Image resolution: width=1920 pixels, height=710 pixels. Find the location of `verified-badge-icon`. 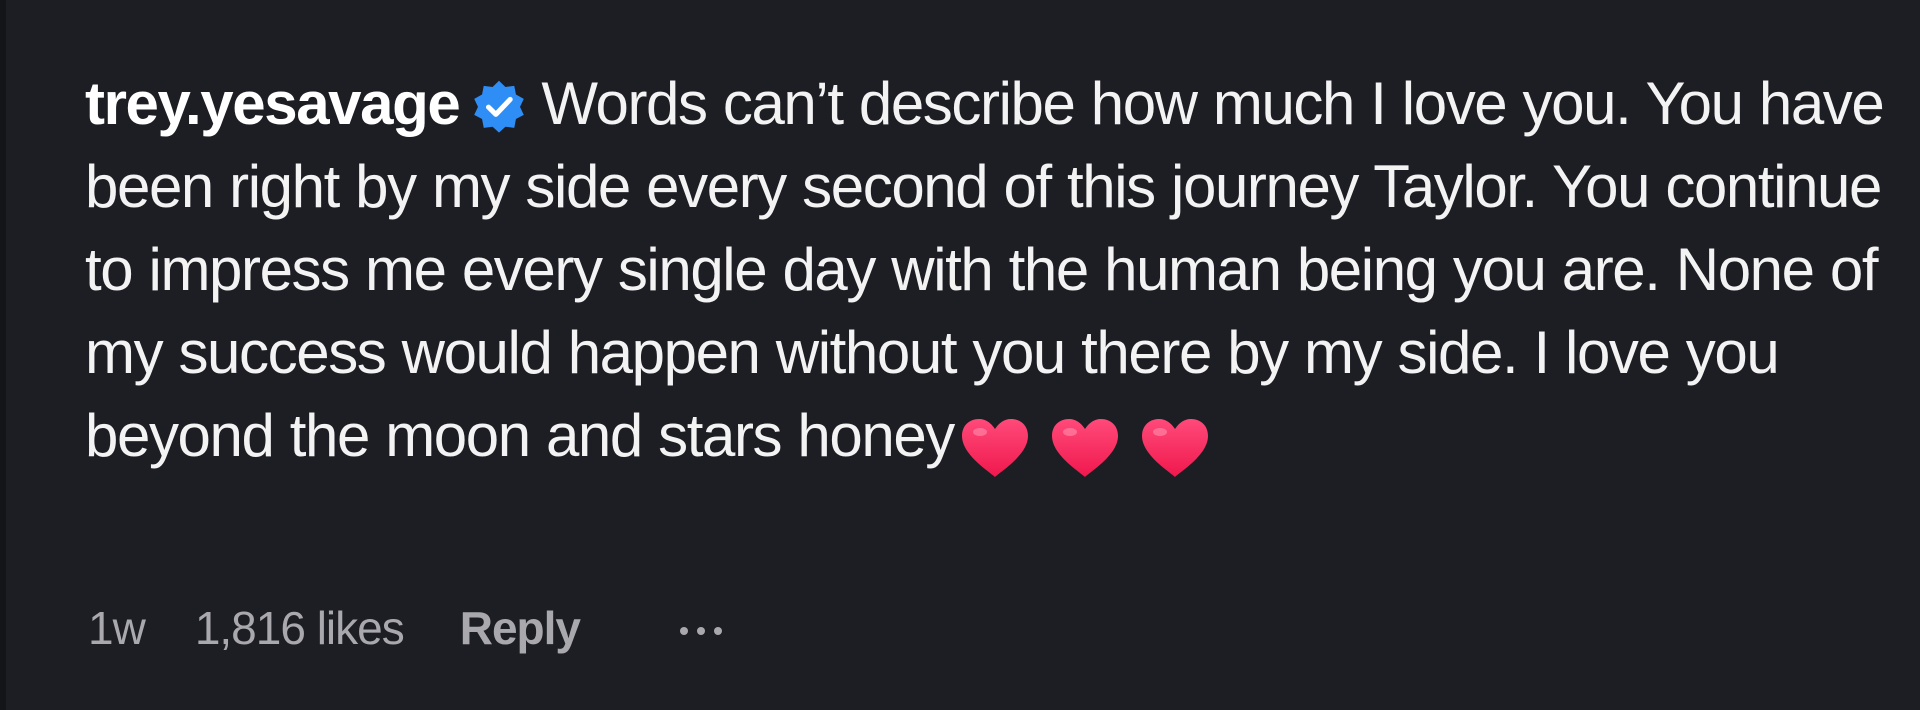

verified-badge-icon is located at coordinates (499, 106).